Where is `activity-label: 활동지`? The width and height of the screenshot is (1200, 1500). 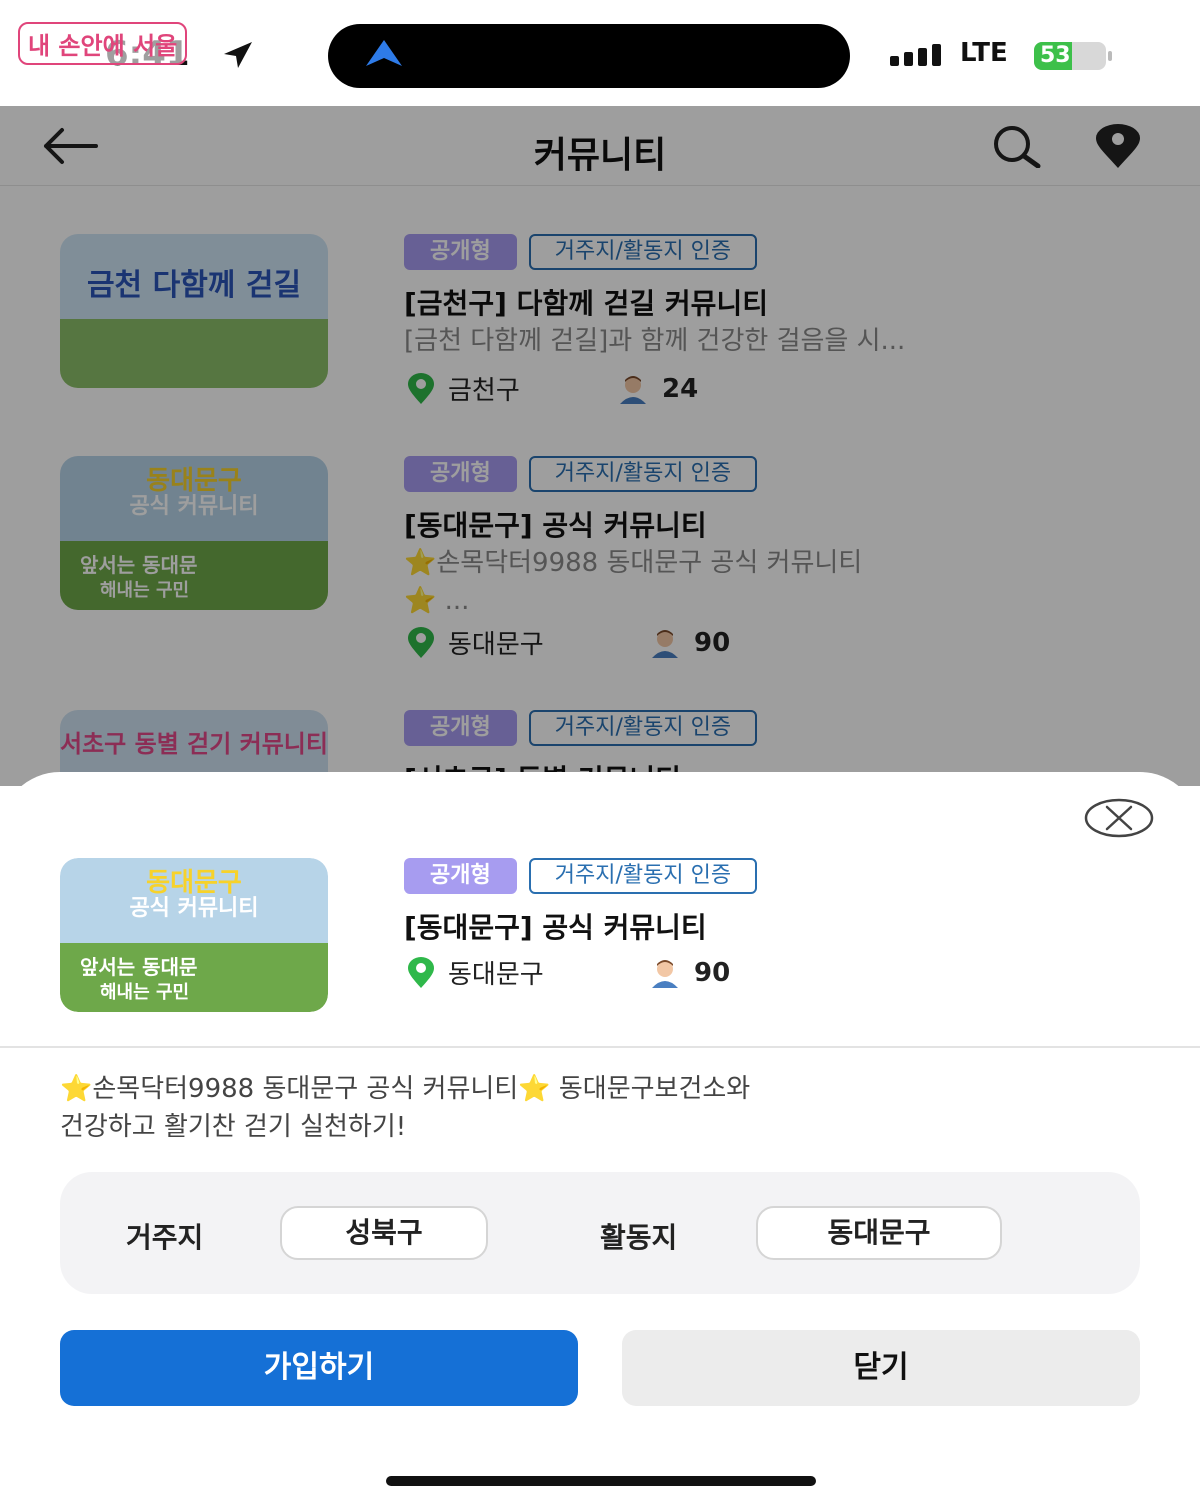
activity-label: 활동지 is located at coordinates (639, 1237).